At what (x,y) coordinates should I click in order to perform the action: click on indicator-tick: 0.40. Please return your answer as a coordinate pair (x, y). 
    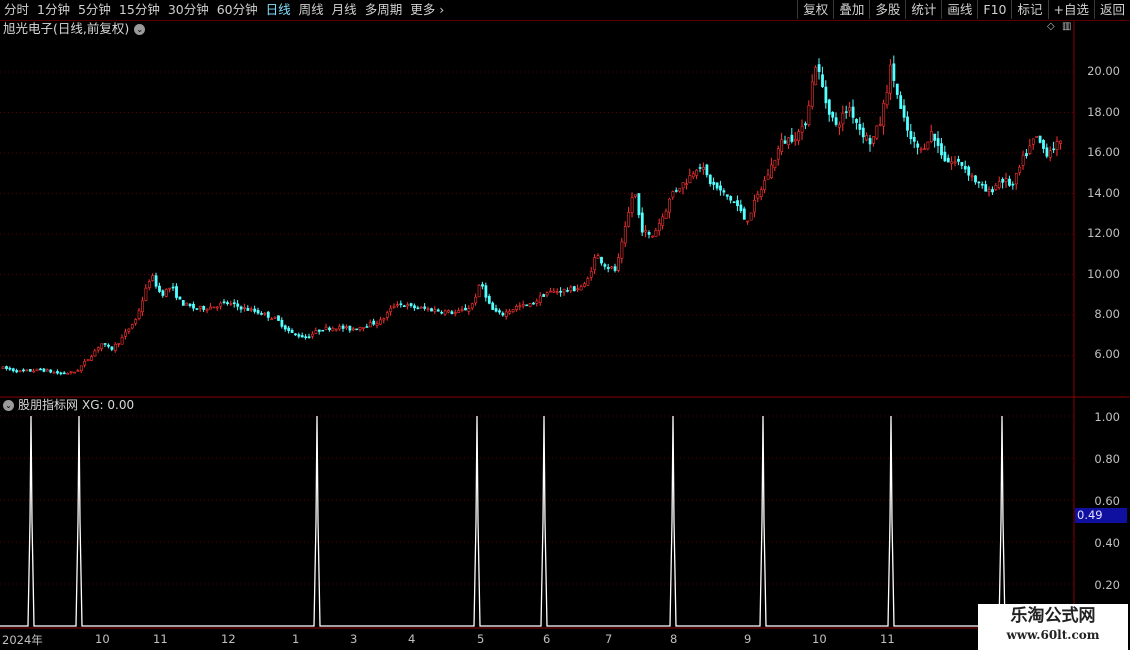
    Looking at the image, I should click on (1107, 543).